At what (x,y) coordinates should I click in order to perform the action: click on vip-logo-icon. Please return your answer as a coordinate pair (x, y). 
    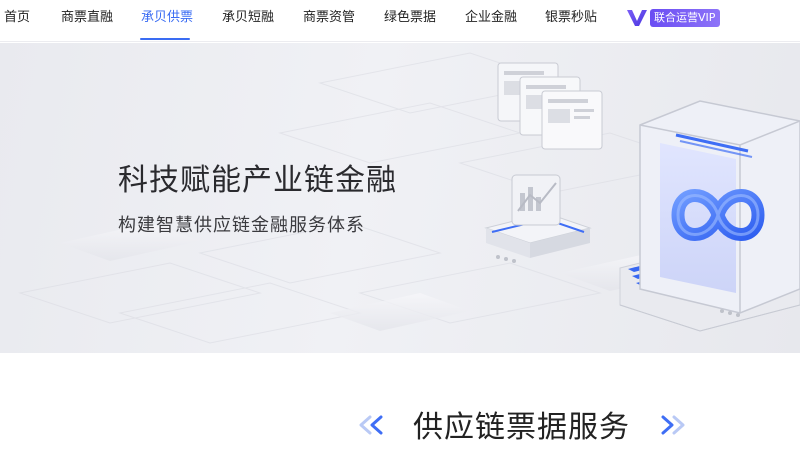
    Looking at the image, I should click on (637, 18).